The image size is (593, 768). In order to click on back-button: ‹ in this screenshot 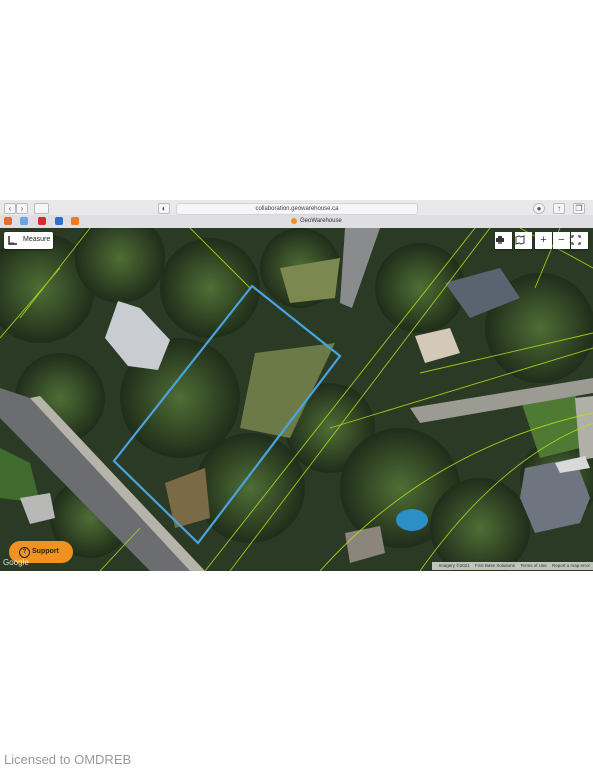, I will do `click(10, 208)`.